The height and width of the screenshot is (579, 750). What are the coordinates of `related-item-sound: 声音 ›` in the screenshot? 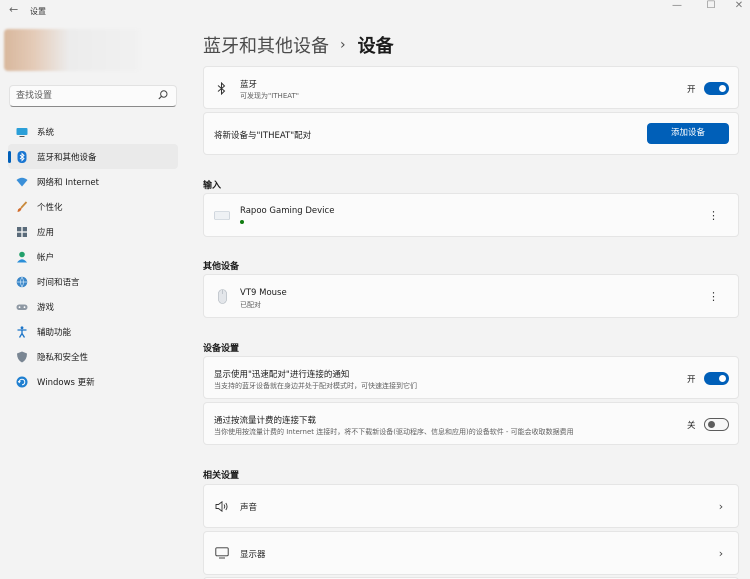 It's located at (471, 506).